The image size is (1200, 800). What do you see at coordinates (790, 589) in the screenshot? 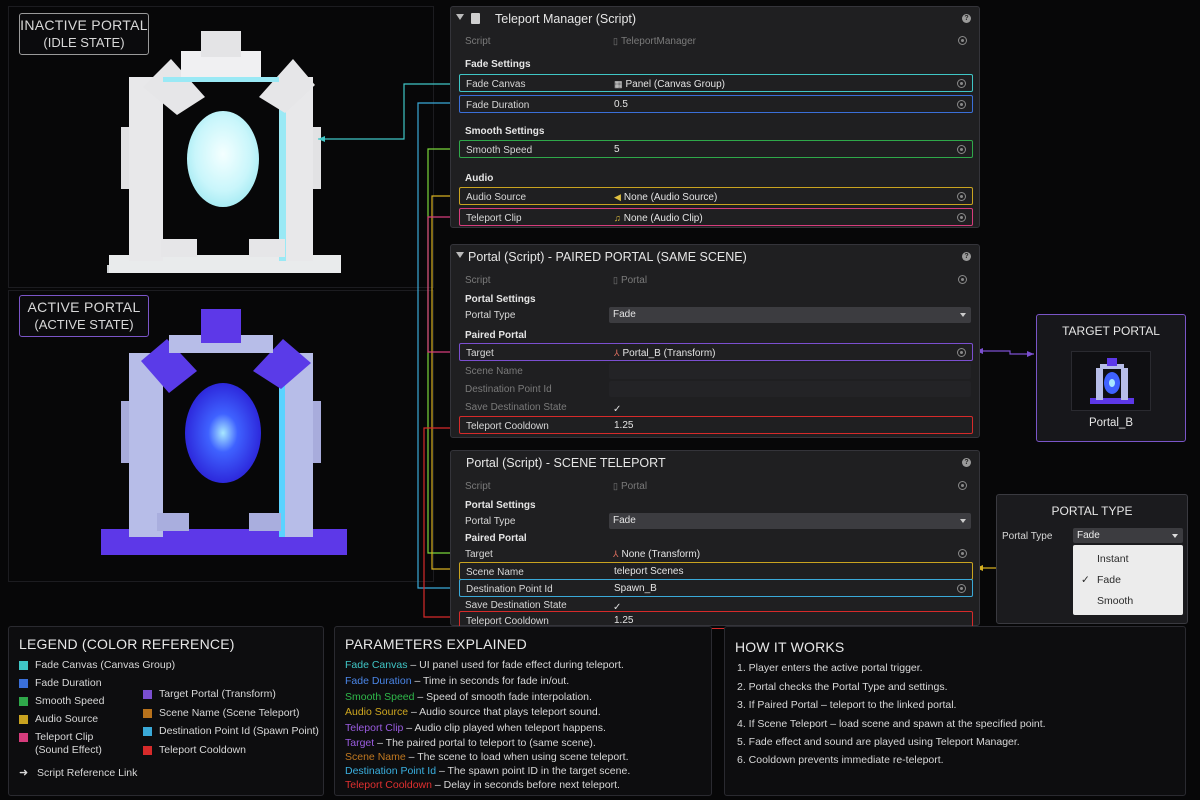
I see `dest-point-field: Spawn_B` at bounding box center [790, 589].